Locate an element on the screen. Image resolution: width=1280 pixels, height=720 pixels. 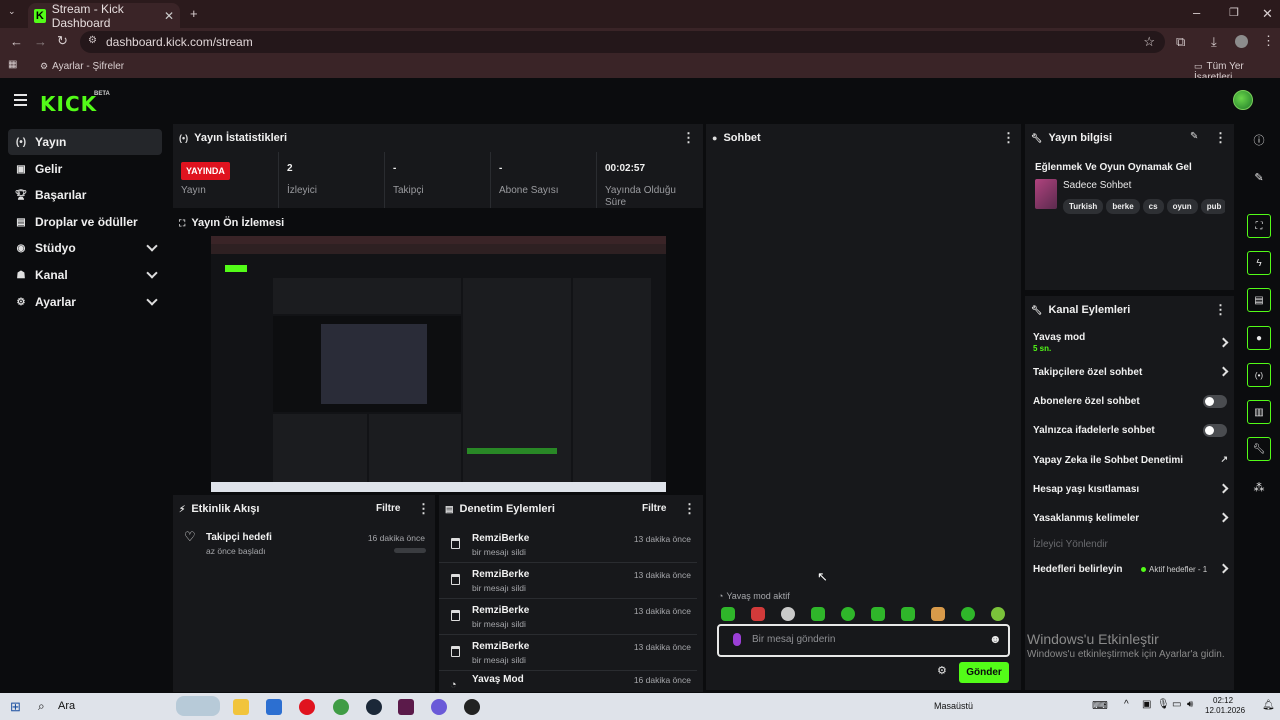
apps-grid-icon: ▦ is located at coordinates (12, 64).